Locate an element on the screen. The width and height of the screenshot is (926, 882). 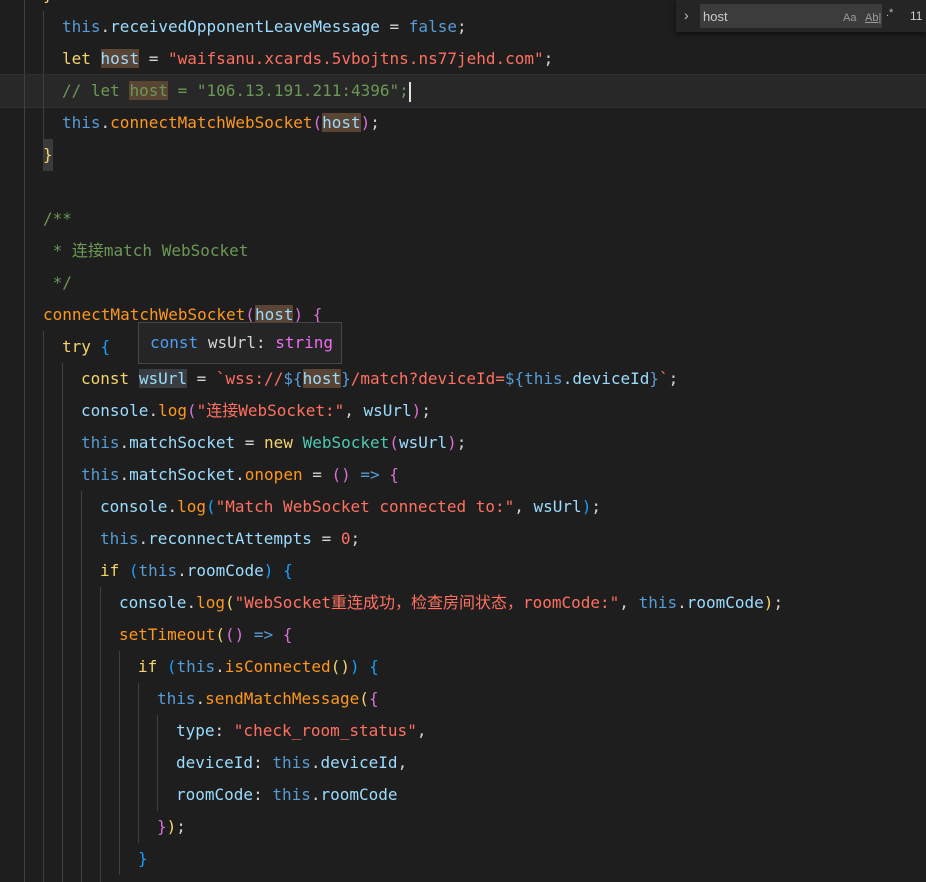
hover-tooltip: const wsUrl: string is located at coordinates (240, 343).